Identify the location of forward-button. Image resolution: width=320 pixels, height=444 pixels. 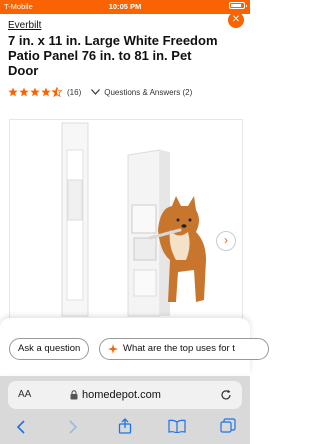
(73, 429).